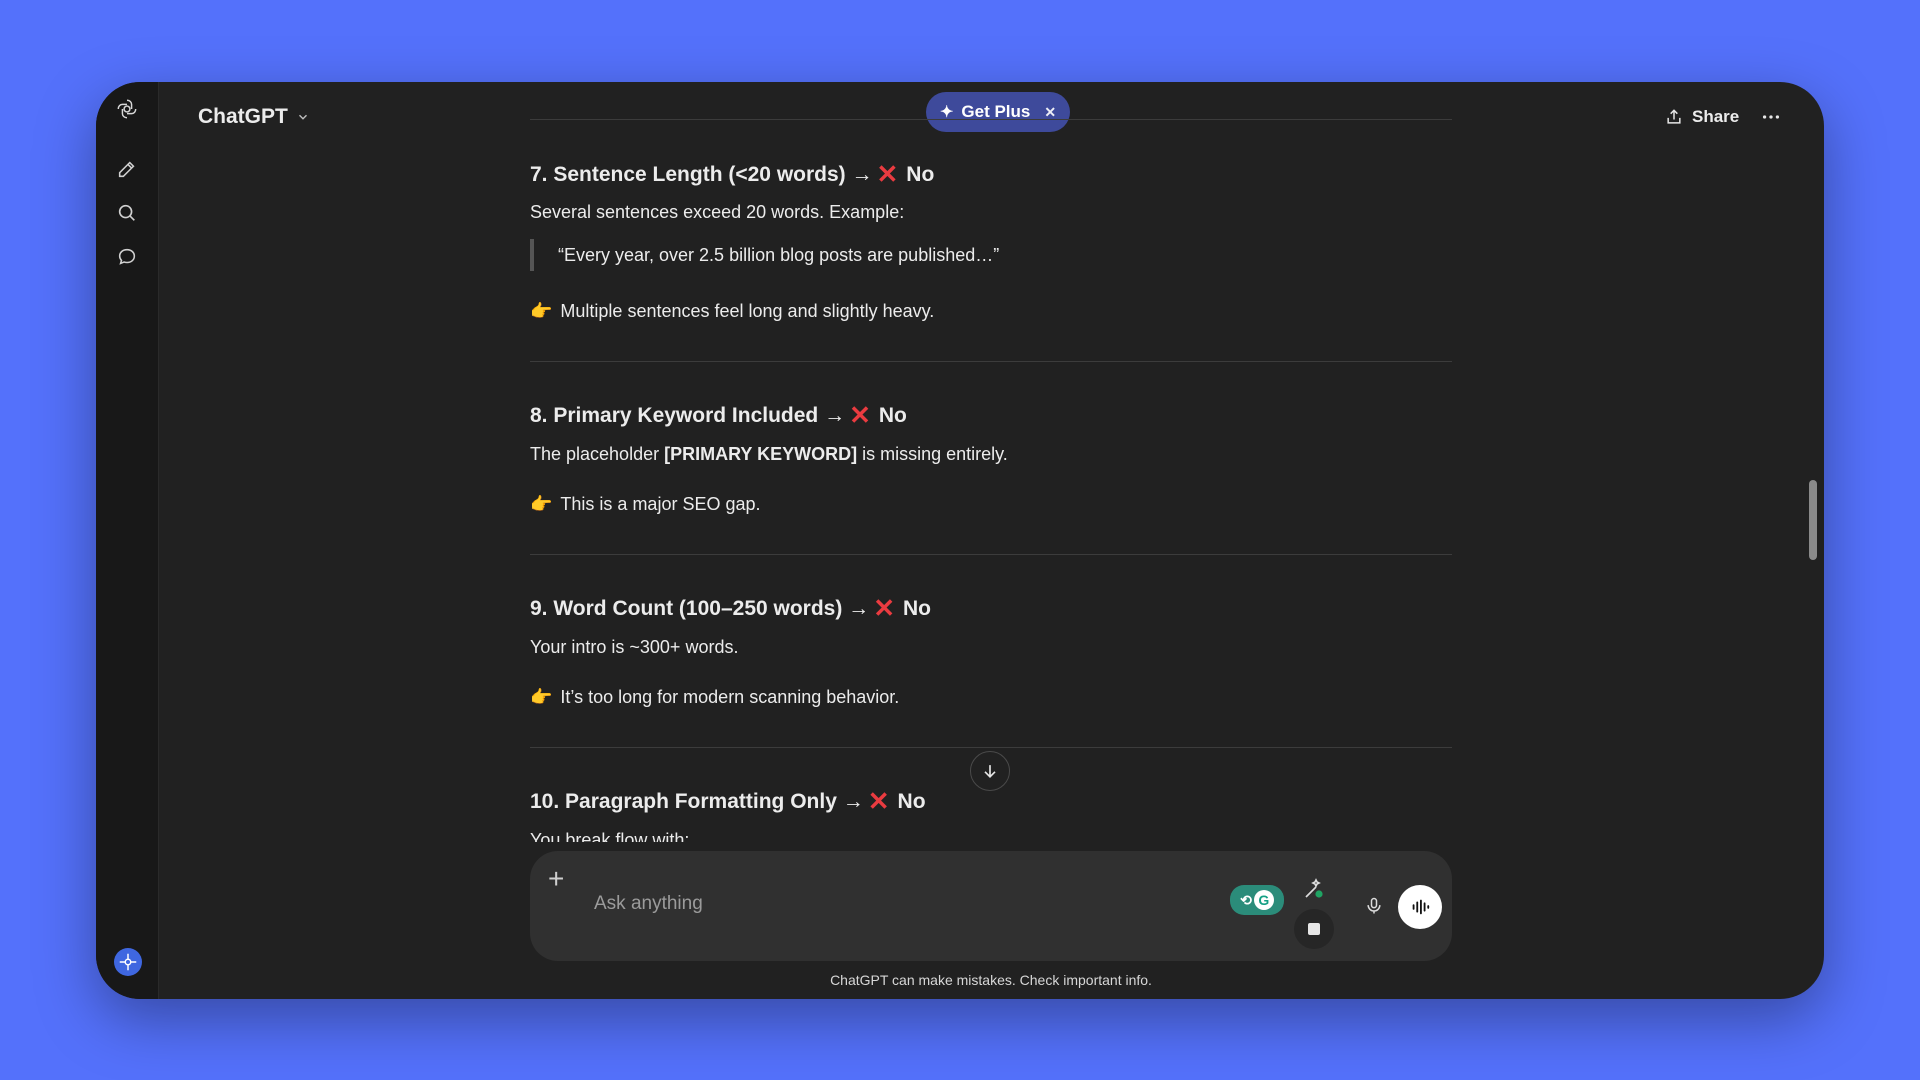  Describe the element at coordinates (127, 257) in the screenshot. I see `chat-bubble-icon` at that location.